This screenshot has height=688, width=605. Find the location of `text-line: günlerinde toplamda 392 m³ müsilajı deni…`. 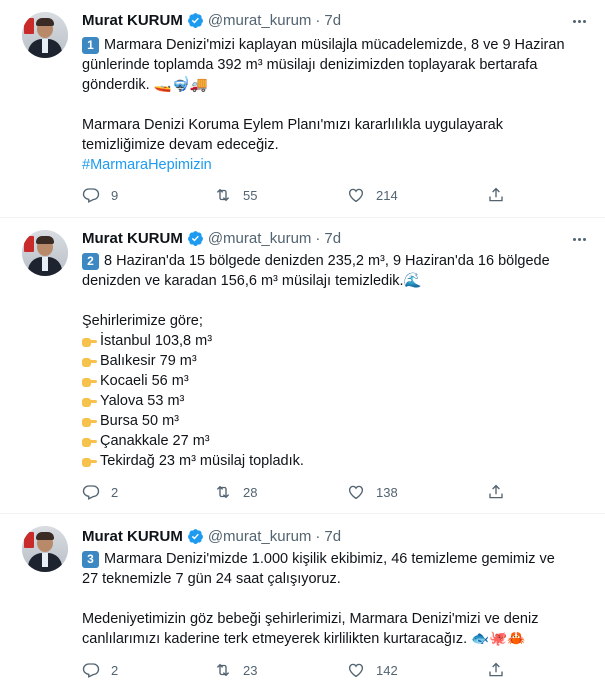

text-line: günlerinde toplamda 392 m³ müsilajı deni… is located at coordinates (310, 65).